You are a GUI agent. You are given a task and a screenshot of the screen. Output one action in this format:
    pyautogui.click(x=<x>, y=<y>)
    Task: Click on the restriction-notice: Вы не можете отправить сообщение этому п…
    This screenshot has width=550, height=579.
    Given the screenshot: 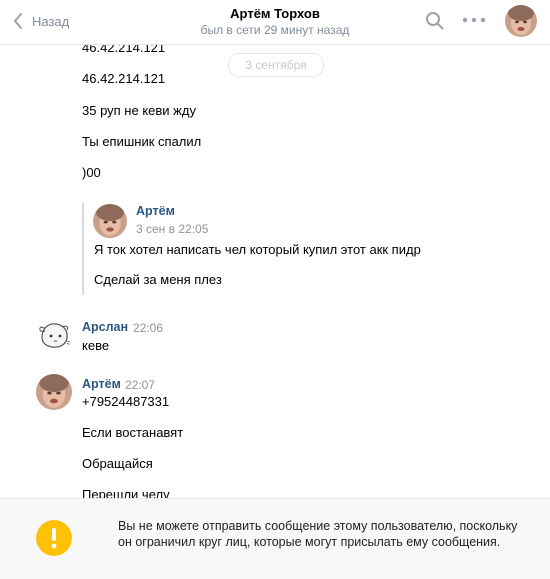 What is the action you would take?
    pyautogui.click(x=275, y=538)
    